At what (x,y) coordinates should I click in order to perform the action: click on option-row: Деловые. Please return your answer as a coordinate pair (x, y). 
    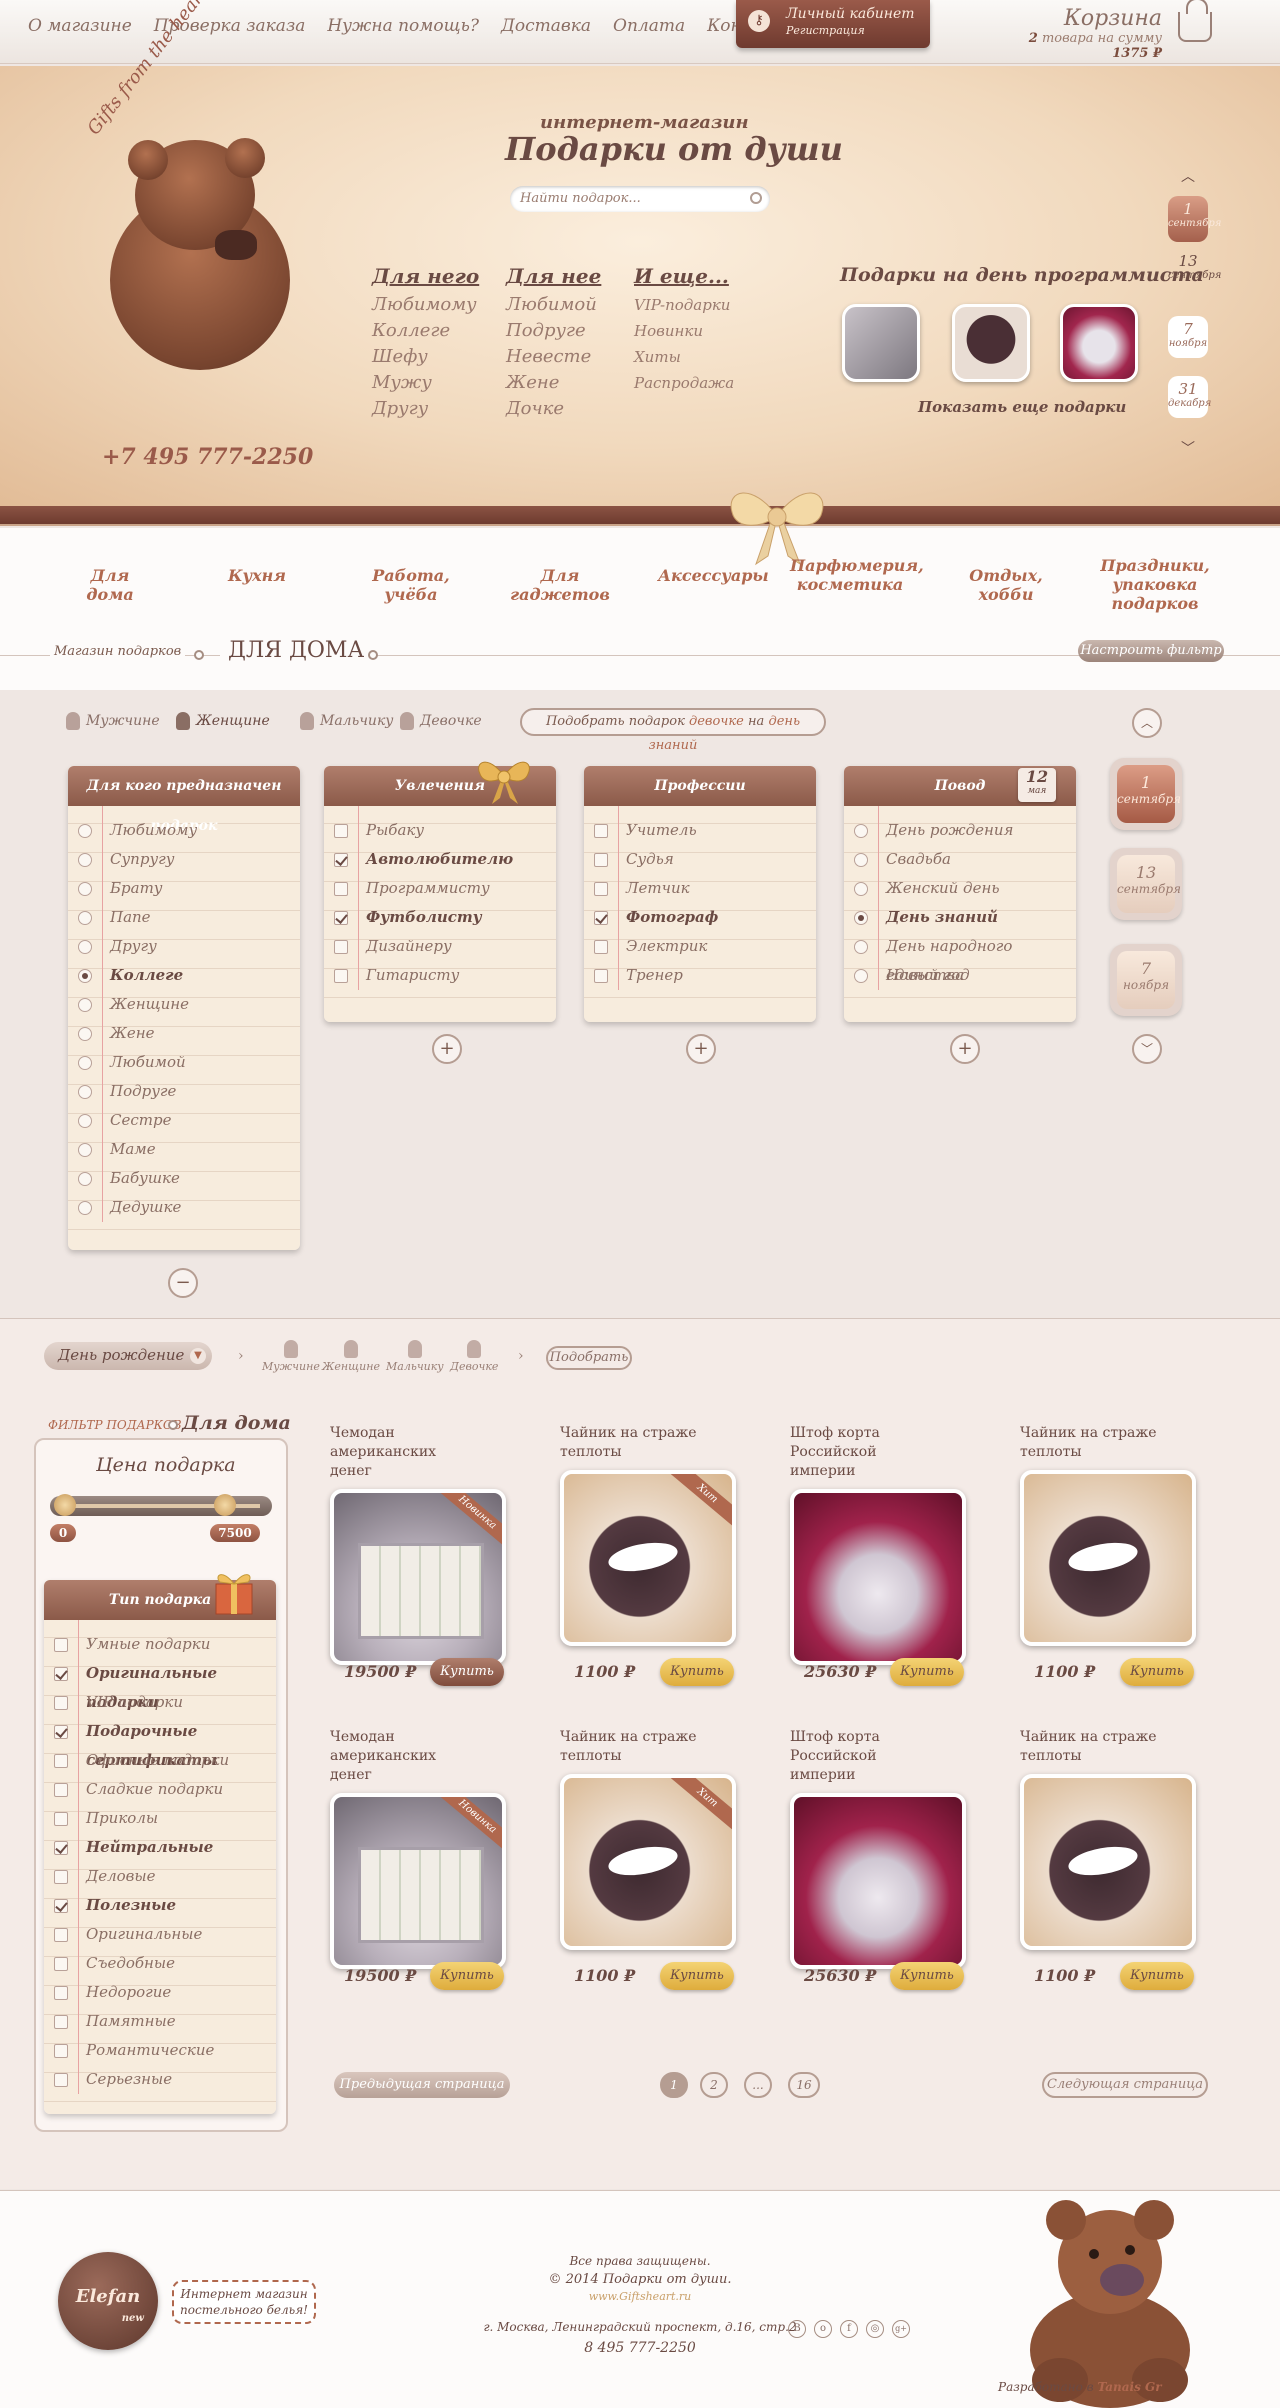
    Looking at the image, I should click on (160, 1876).